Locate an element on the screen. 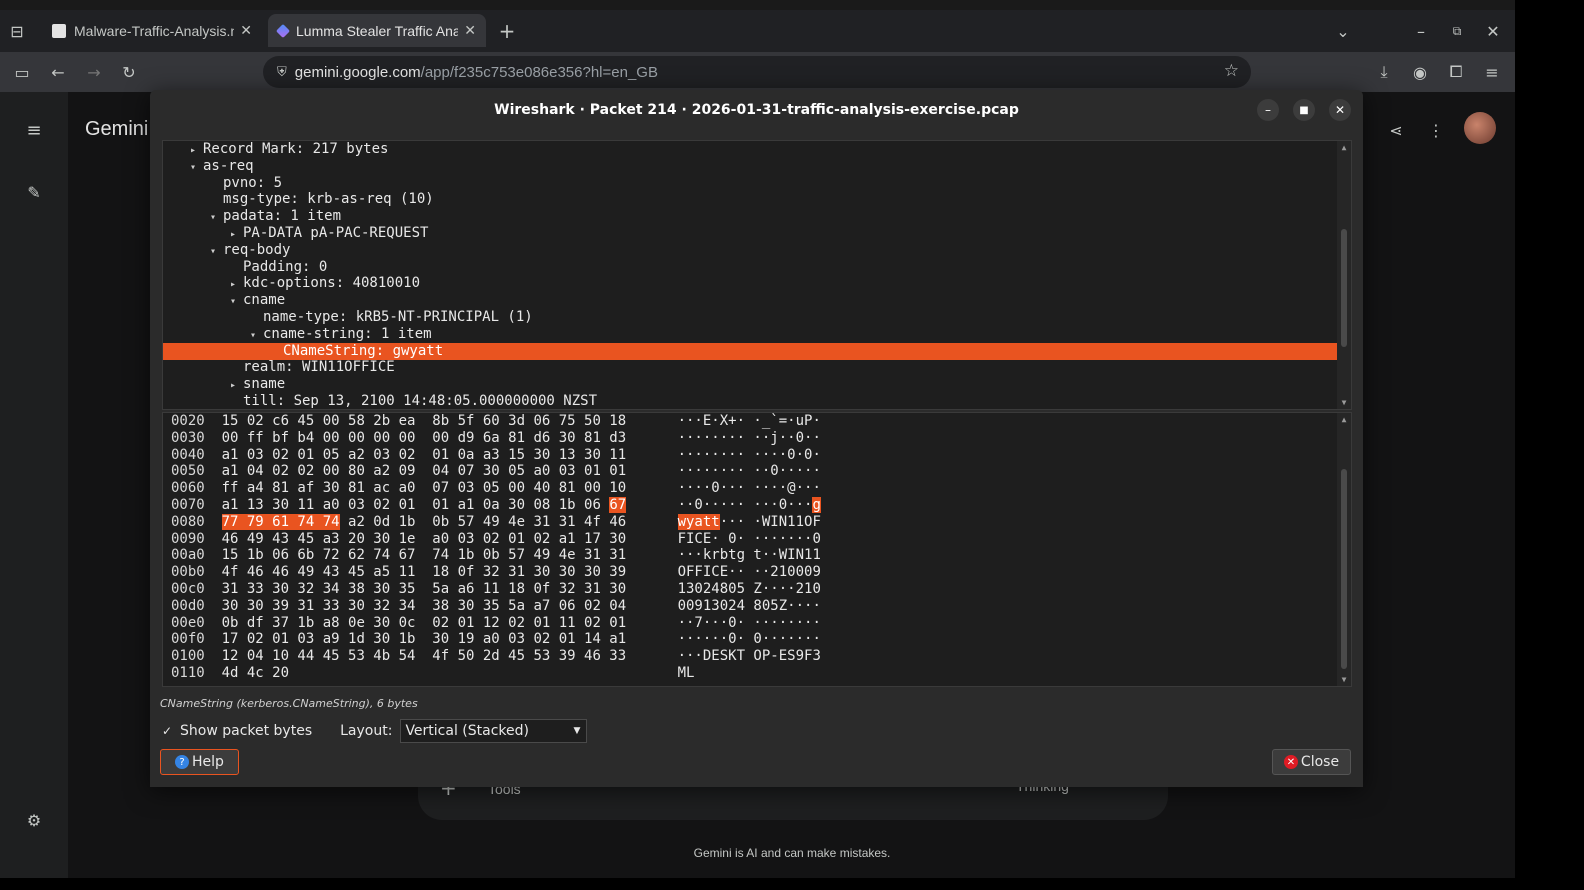  tree-row: ▾ req-body is located at coordinates (750, 250).